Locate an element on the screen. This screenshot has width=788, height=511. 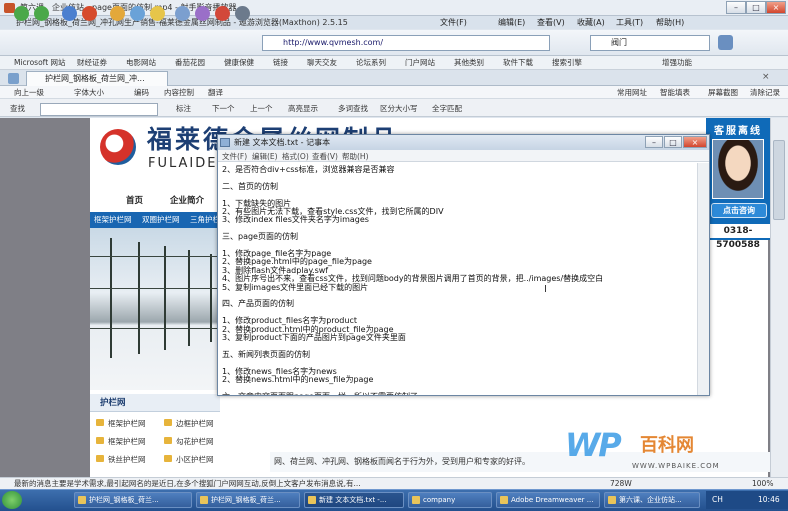
subnav-item: 双圈护栏网 is located at coordinates (161, 220).